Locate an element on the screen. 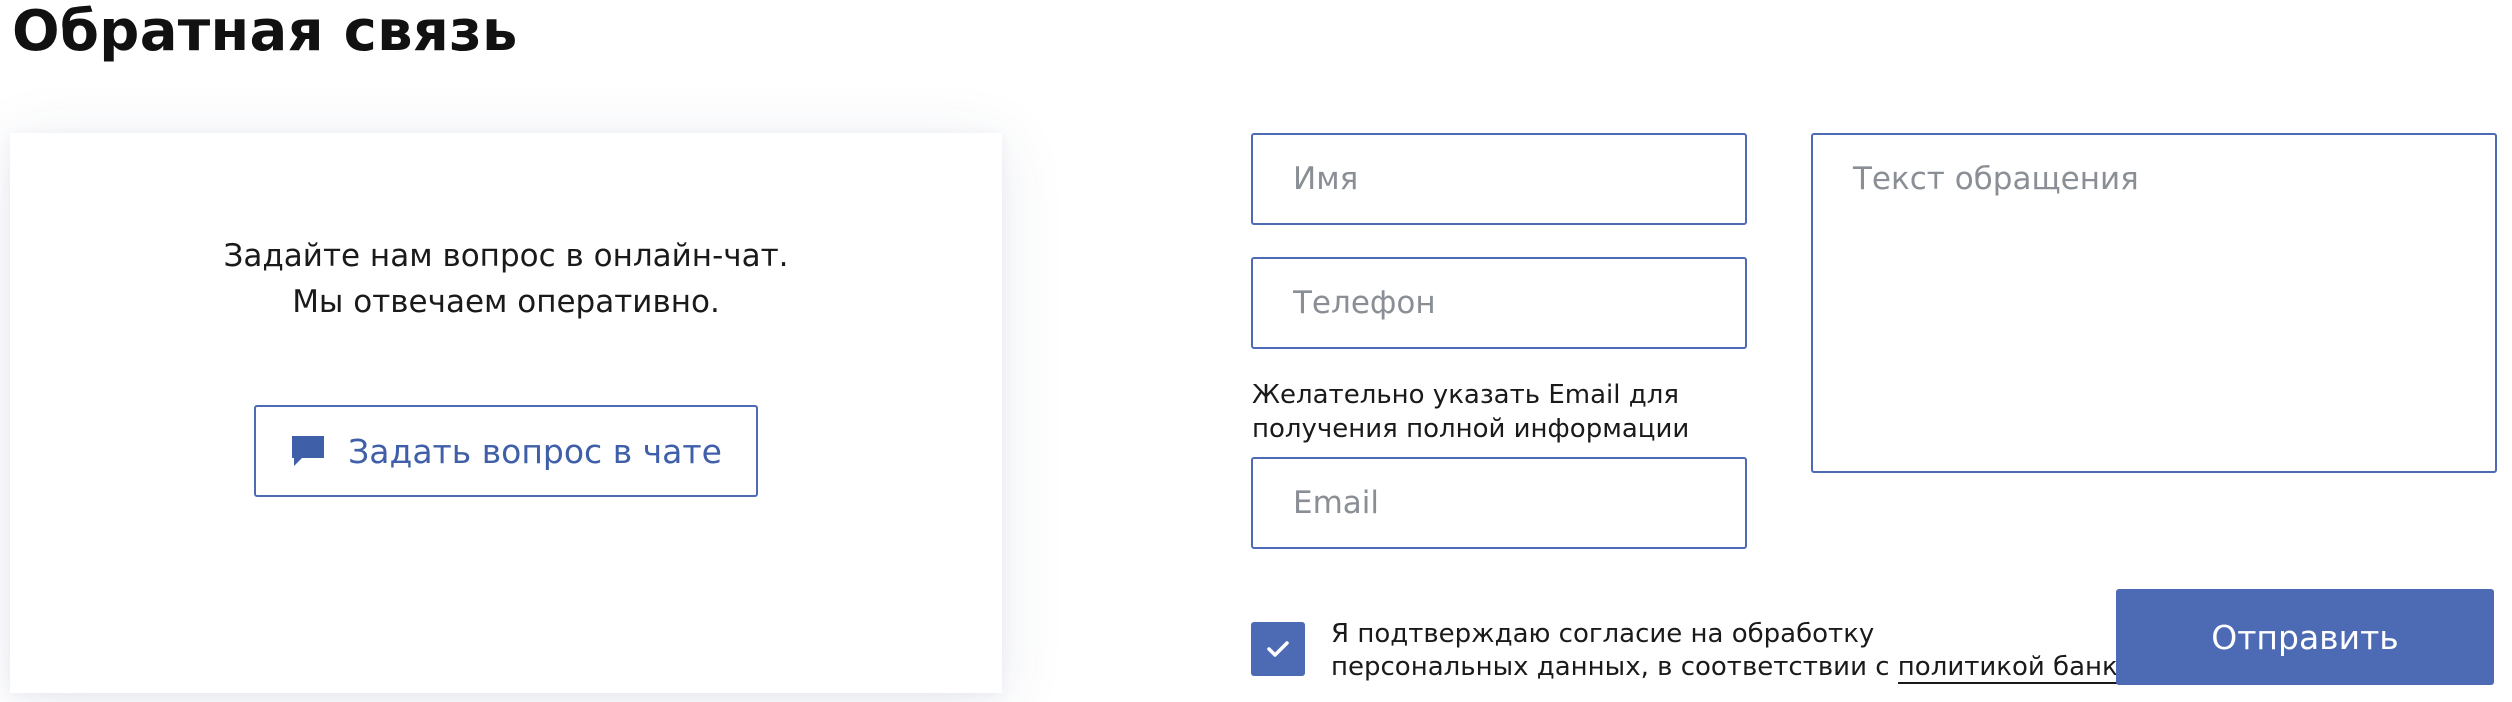 The width and height of the screenshot is (2512, 702). consent-checkbox is located at coordinates (1278, 649).